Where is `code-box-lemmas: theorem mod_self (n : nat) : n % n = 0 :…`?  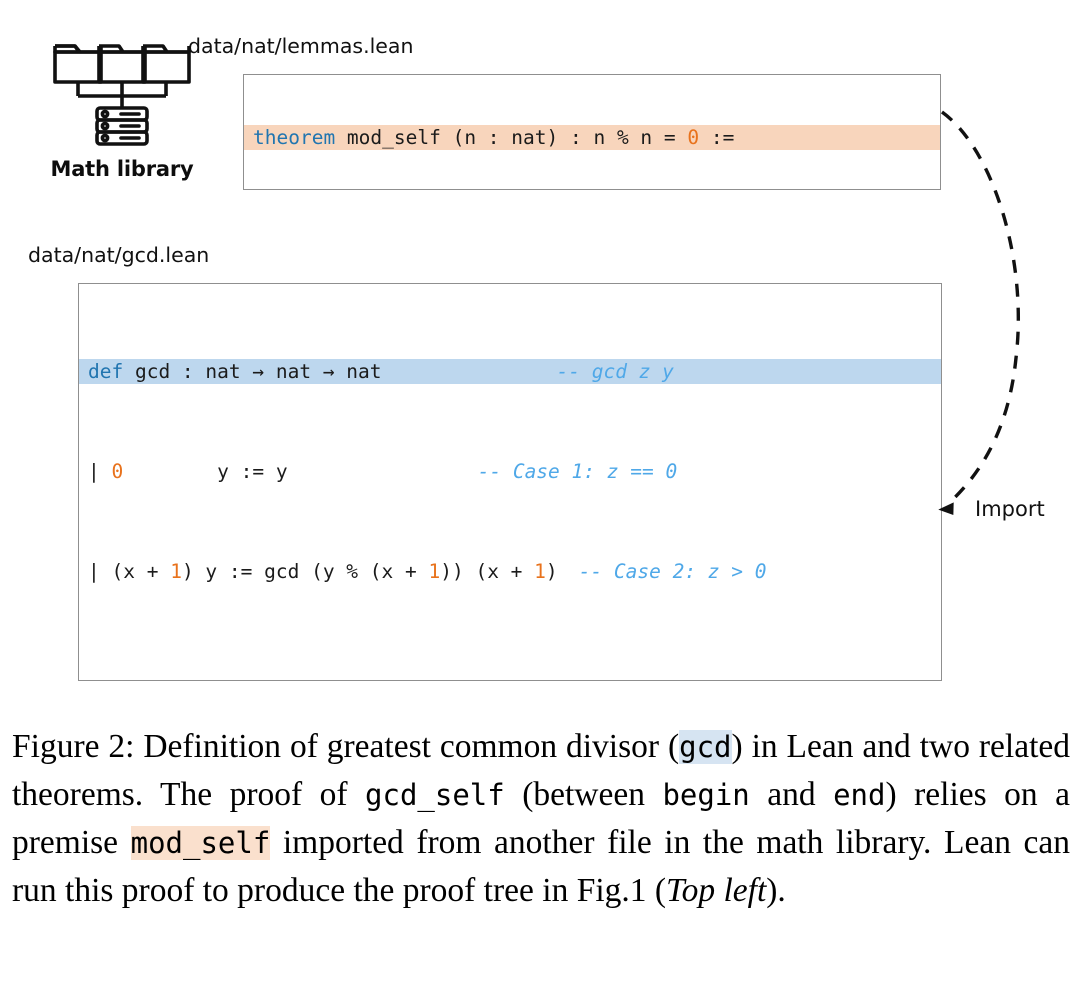 code-box-lemmas: theorem mod_self (n : nat) : n % n = 0 :… is located at coordinates (592, 132).